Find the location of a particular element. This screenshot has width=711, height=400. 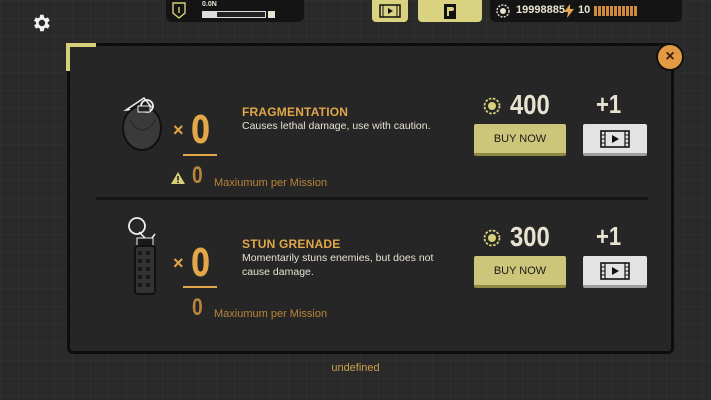

frag-grenade-icon is located at coordinates (142, 123).